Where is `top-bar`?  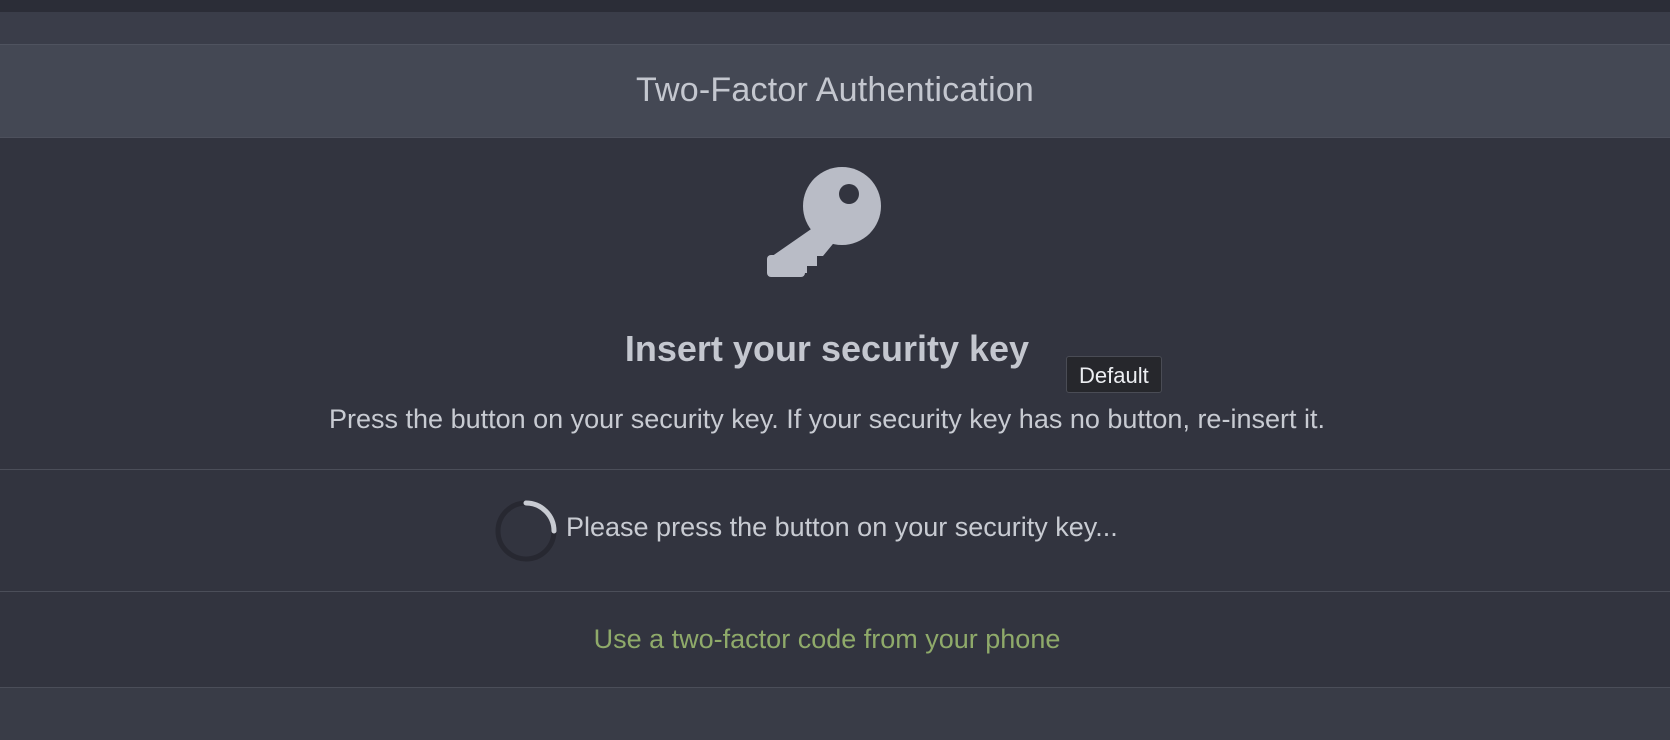 top-bar is located at coordinates (835, 6).